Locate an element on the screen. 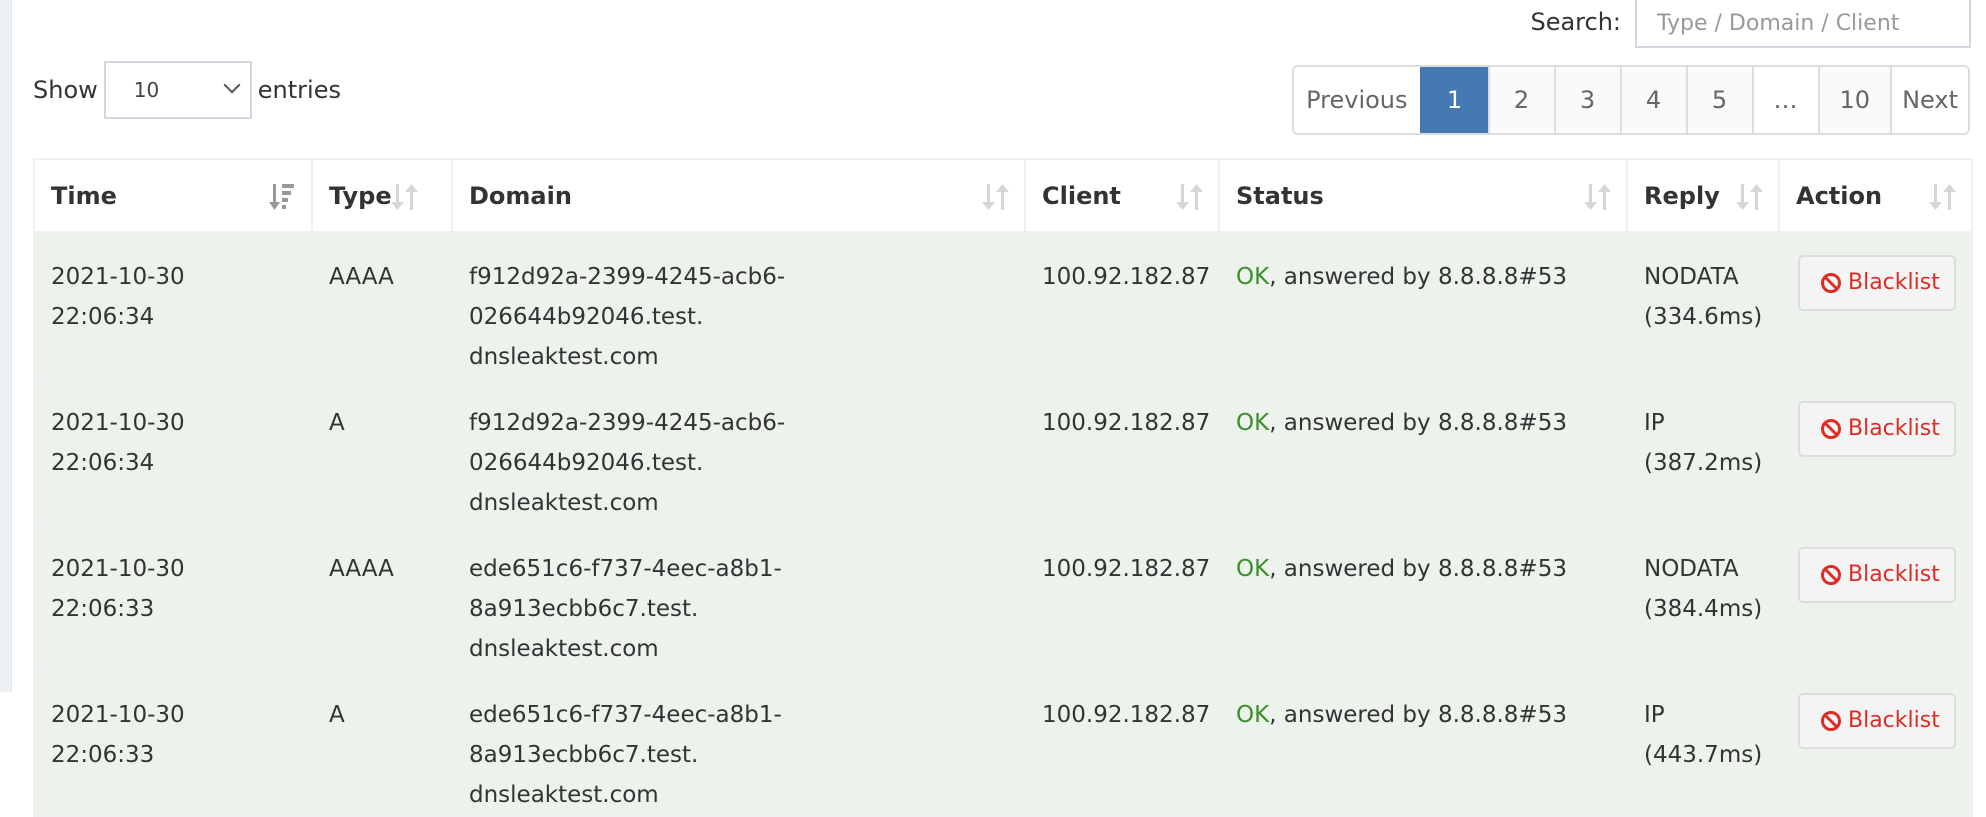  column-header-label: Status is located at coordinates (1280, 195).